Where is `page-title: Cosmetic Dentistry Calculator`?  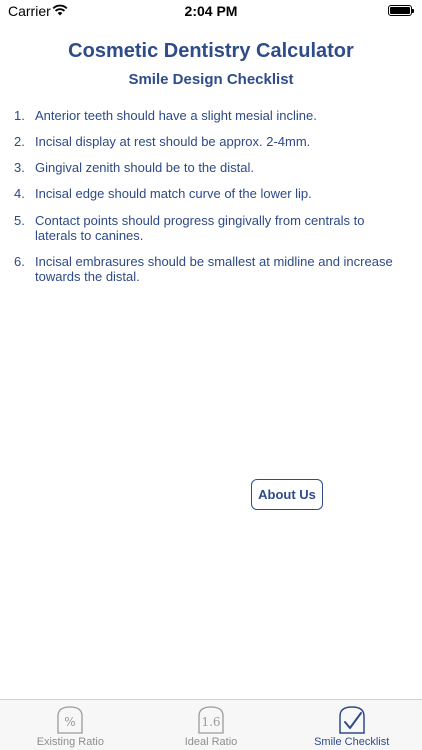 page-title: Cosmetic Dentistry Calculator is located at coordinates (211, 51).